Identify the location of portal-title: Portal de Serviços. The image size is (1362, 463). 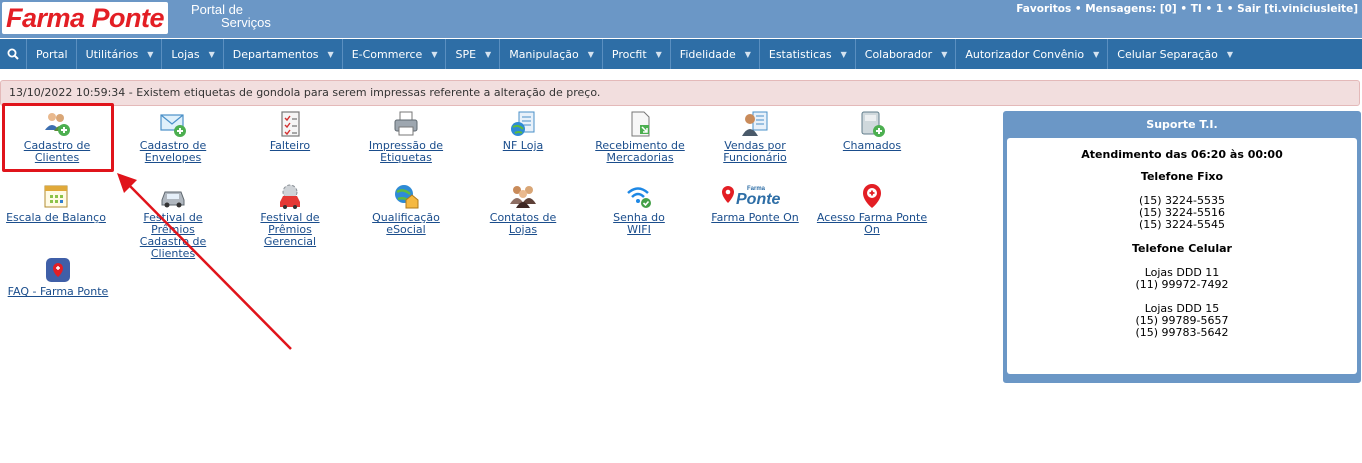
(231, 16).